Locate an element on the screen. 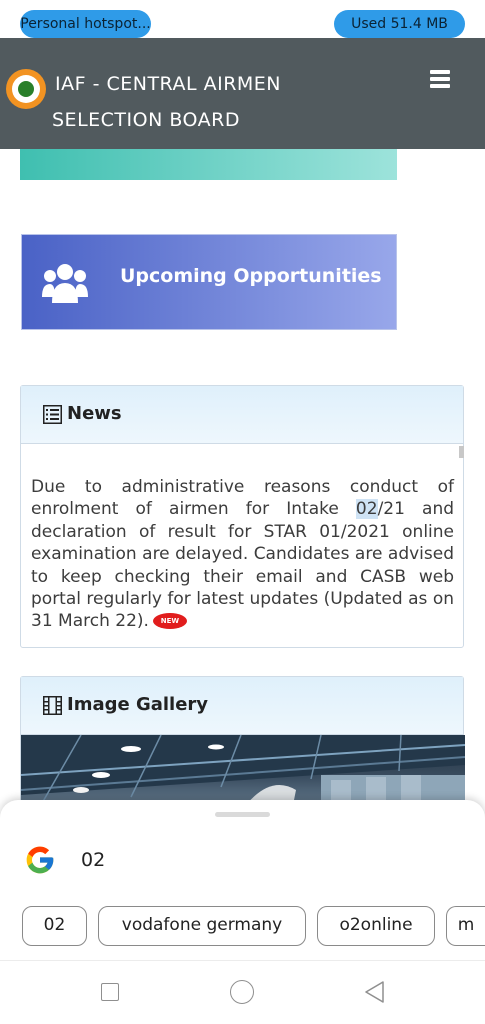 Image resolution: width=485 pixels, height=1024 pixels. logo-center is located at coordinates (26, 89).